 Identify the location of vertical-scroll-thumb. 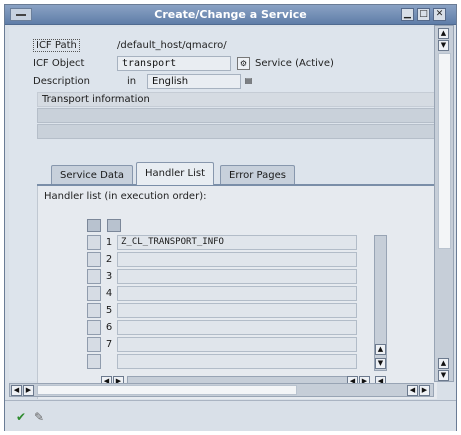
(444, 151).